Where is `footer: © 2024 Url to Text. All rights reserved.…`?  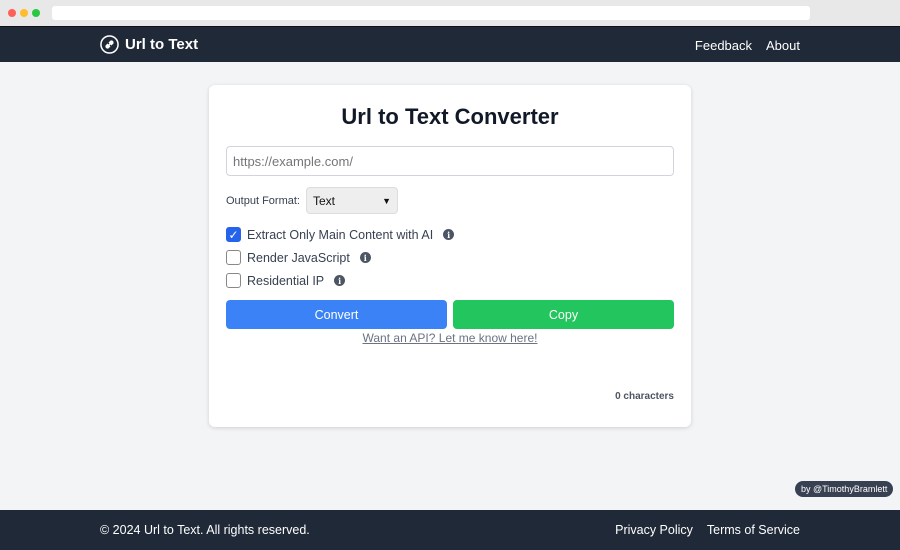 footer: © 2024 Url to Text. All rights reserved.… is located at coordinates (450, 530).